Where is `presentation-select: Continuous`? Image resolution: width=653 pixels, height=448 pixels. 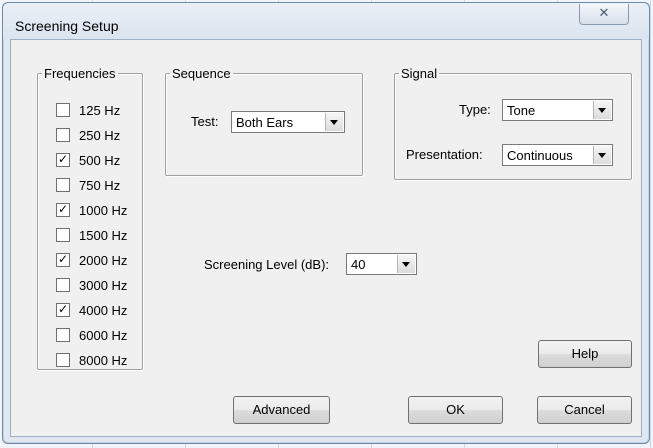 presentation-select: Continuous is located at coordinates (557, 155).